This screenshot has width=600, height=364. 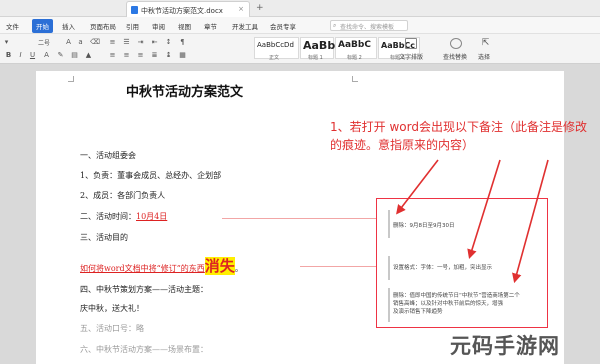 I want to click on doc-line-slogan: 五、活动口号：略, so click(x=112, y=328).